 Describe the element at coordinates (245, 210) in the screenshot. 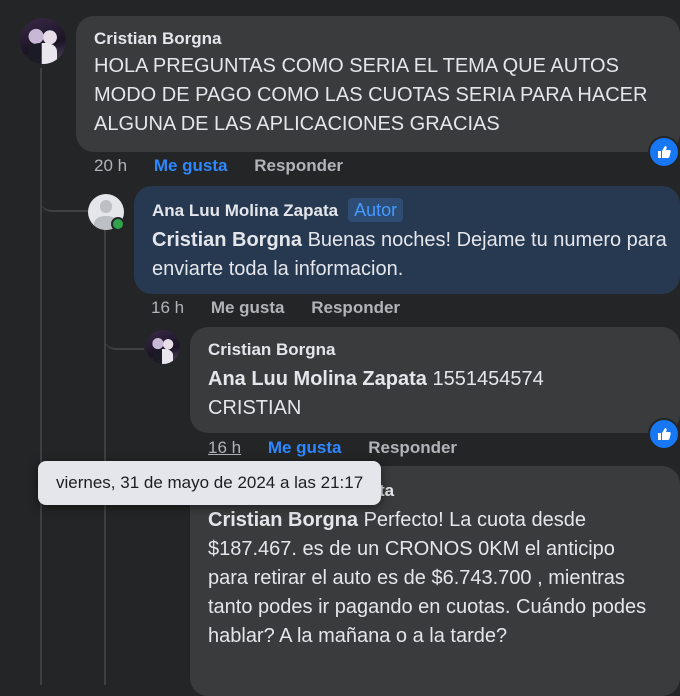

I see `comment-author: Ana Luu Molina Zapata` at that location.